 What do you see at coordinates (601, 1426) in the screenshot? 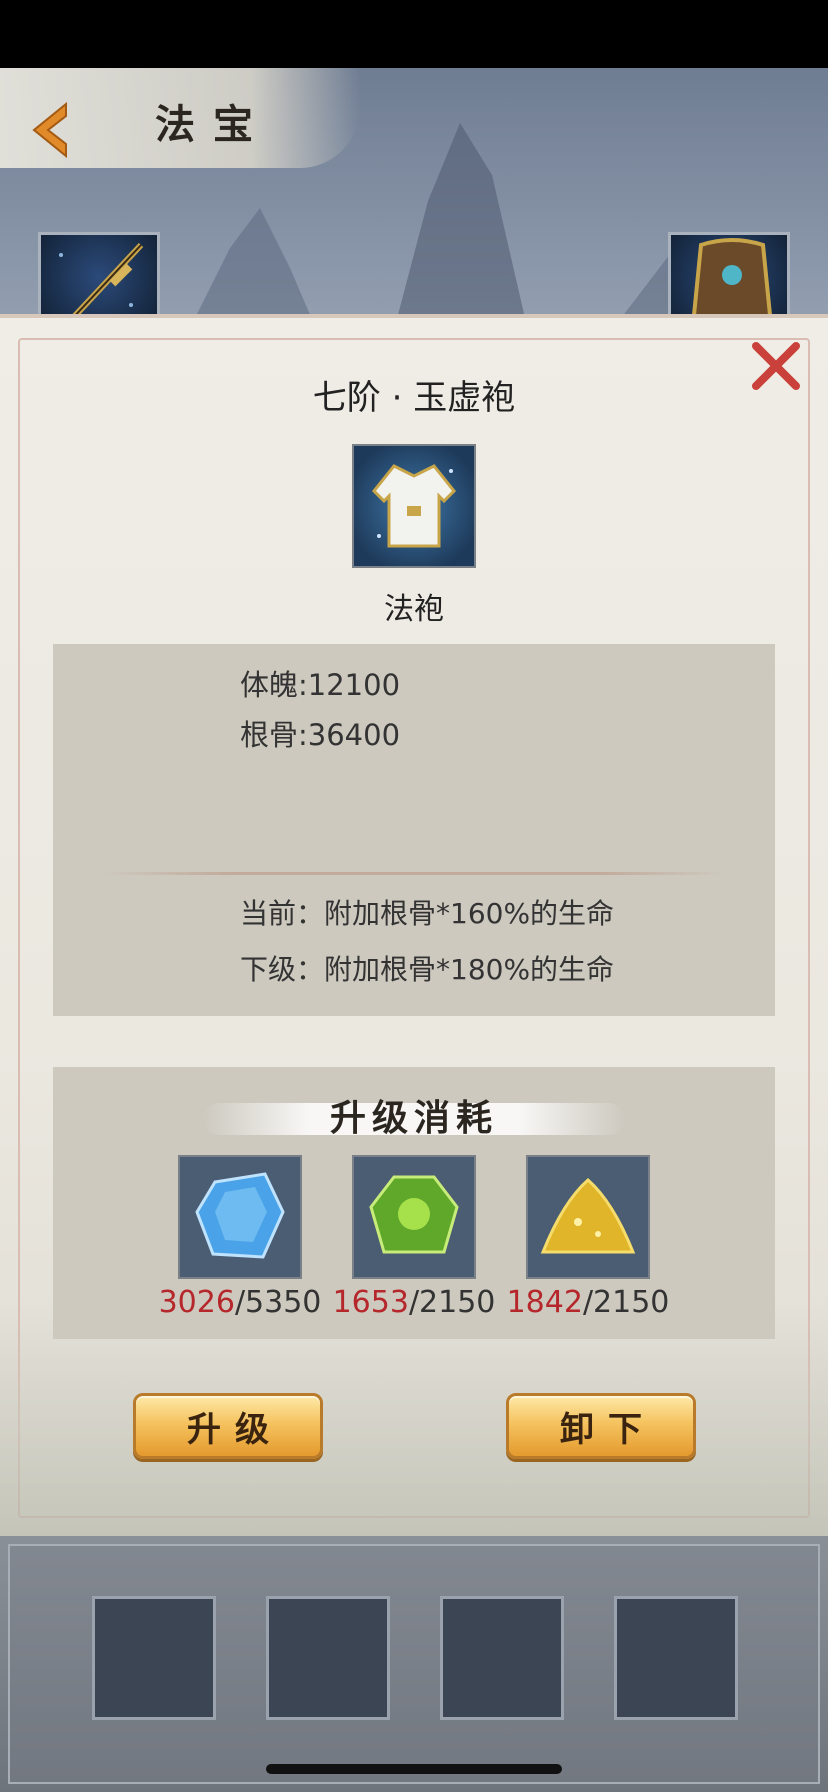
I see `unequip-button: 卸下` at bounding box center [601, 1426].